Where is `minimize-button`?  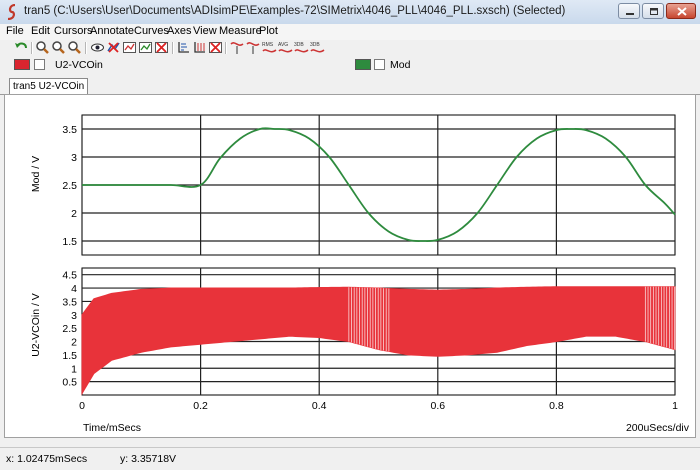
minimize-button is located at coordinates (629, 11).